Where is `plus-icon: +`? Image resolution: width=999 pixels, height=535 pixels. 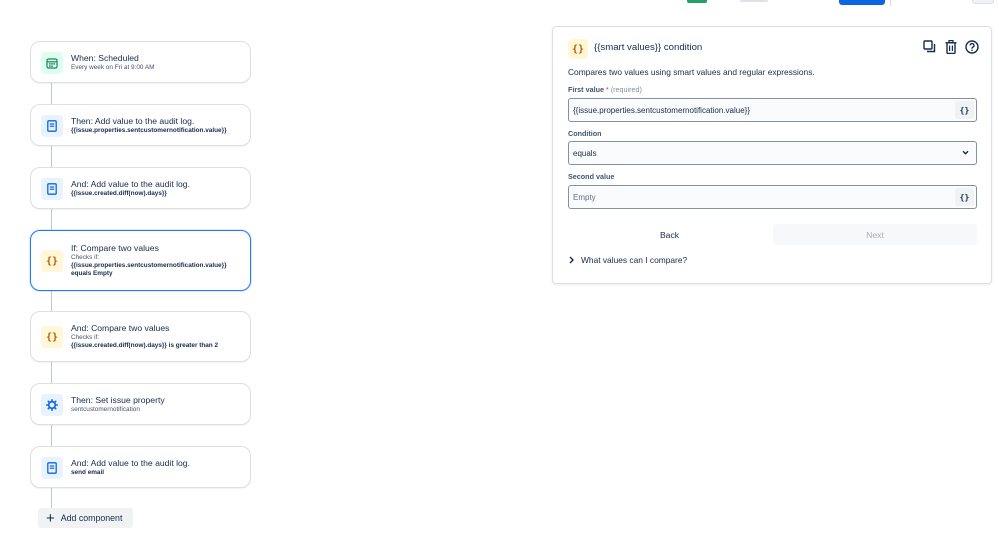
plus-icon: + is located at coordinates (50, 518).